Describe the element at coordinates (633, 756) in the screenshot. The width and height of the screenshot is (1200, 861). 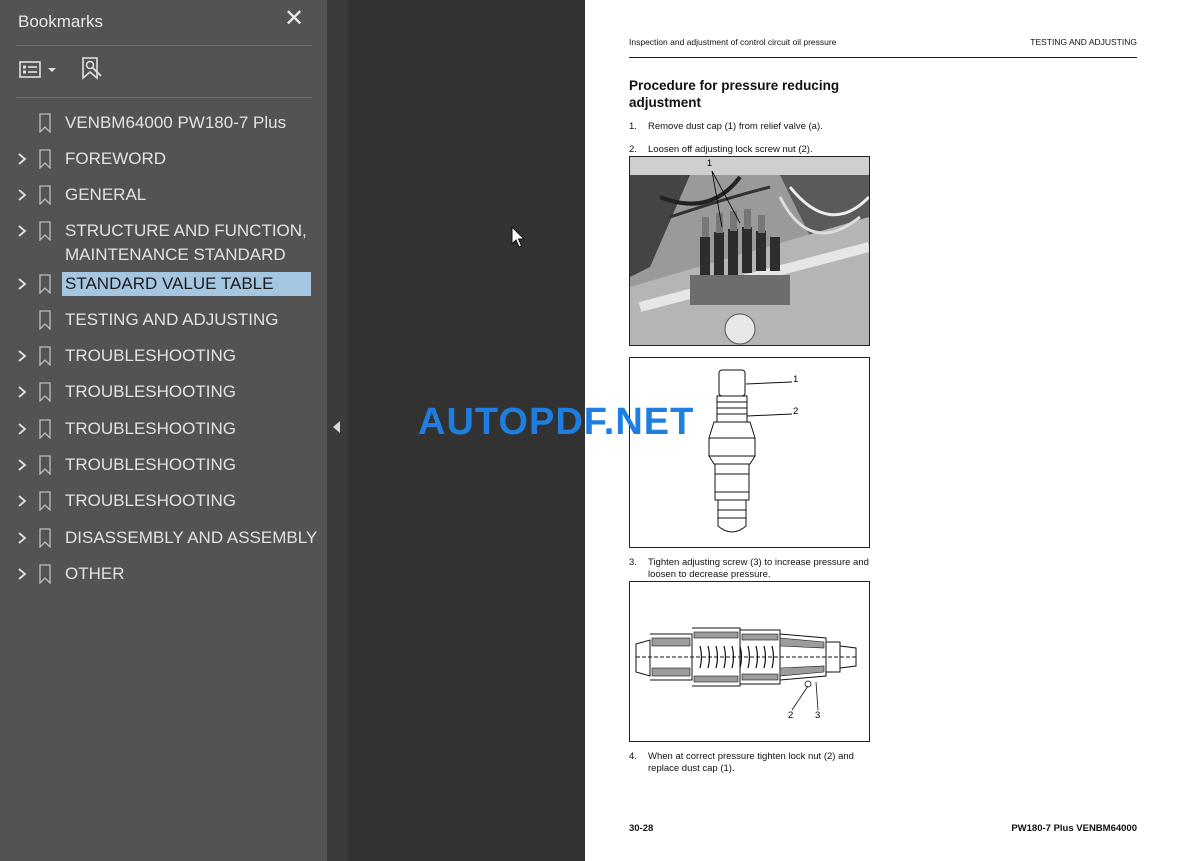
I see `step-number: 4.` at that location.